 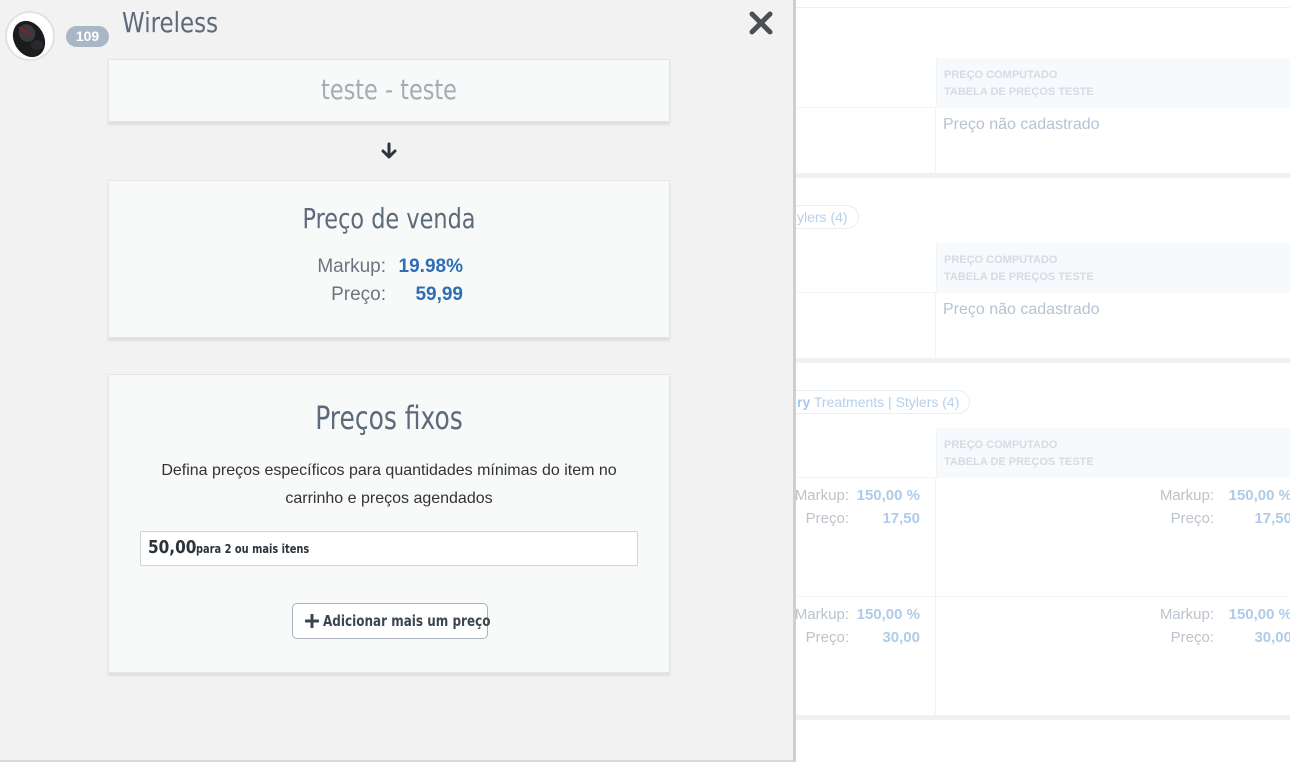 I want to click on markup-value: 19.98%, so click(x=430, y=266).